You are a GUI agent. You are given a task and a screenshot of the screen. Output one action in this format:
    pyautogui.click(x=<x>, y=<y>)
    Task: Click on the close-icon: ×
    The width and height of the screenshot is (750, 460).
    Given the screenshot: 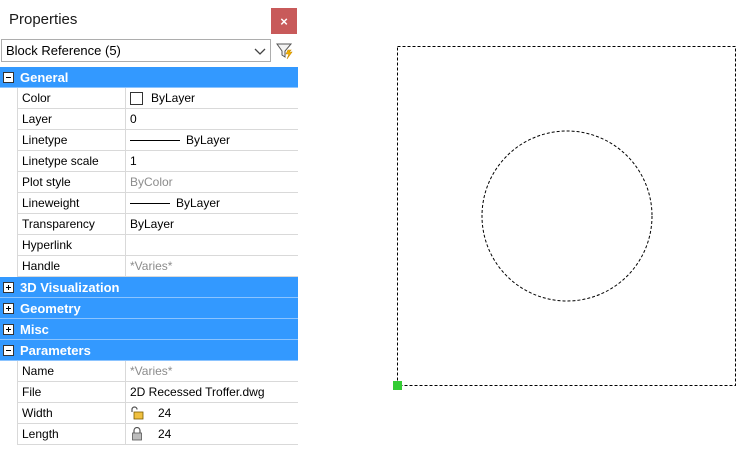 What is the action you would take?
    pyautogui.click(x=284, y=21)
    